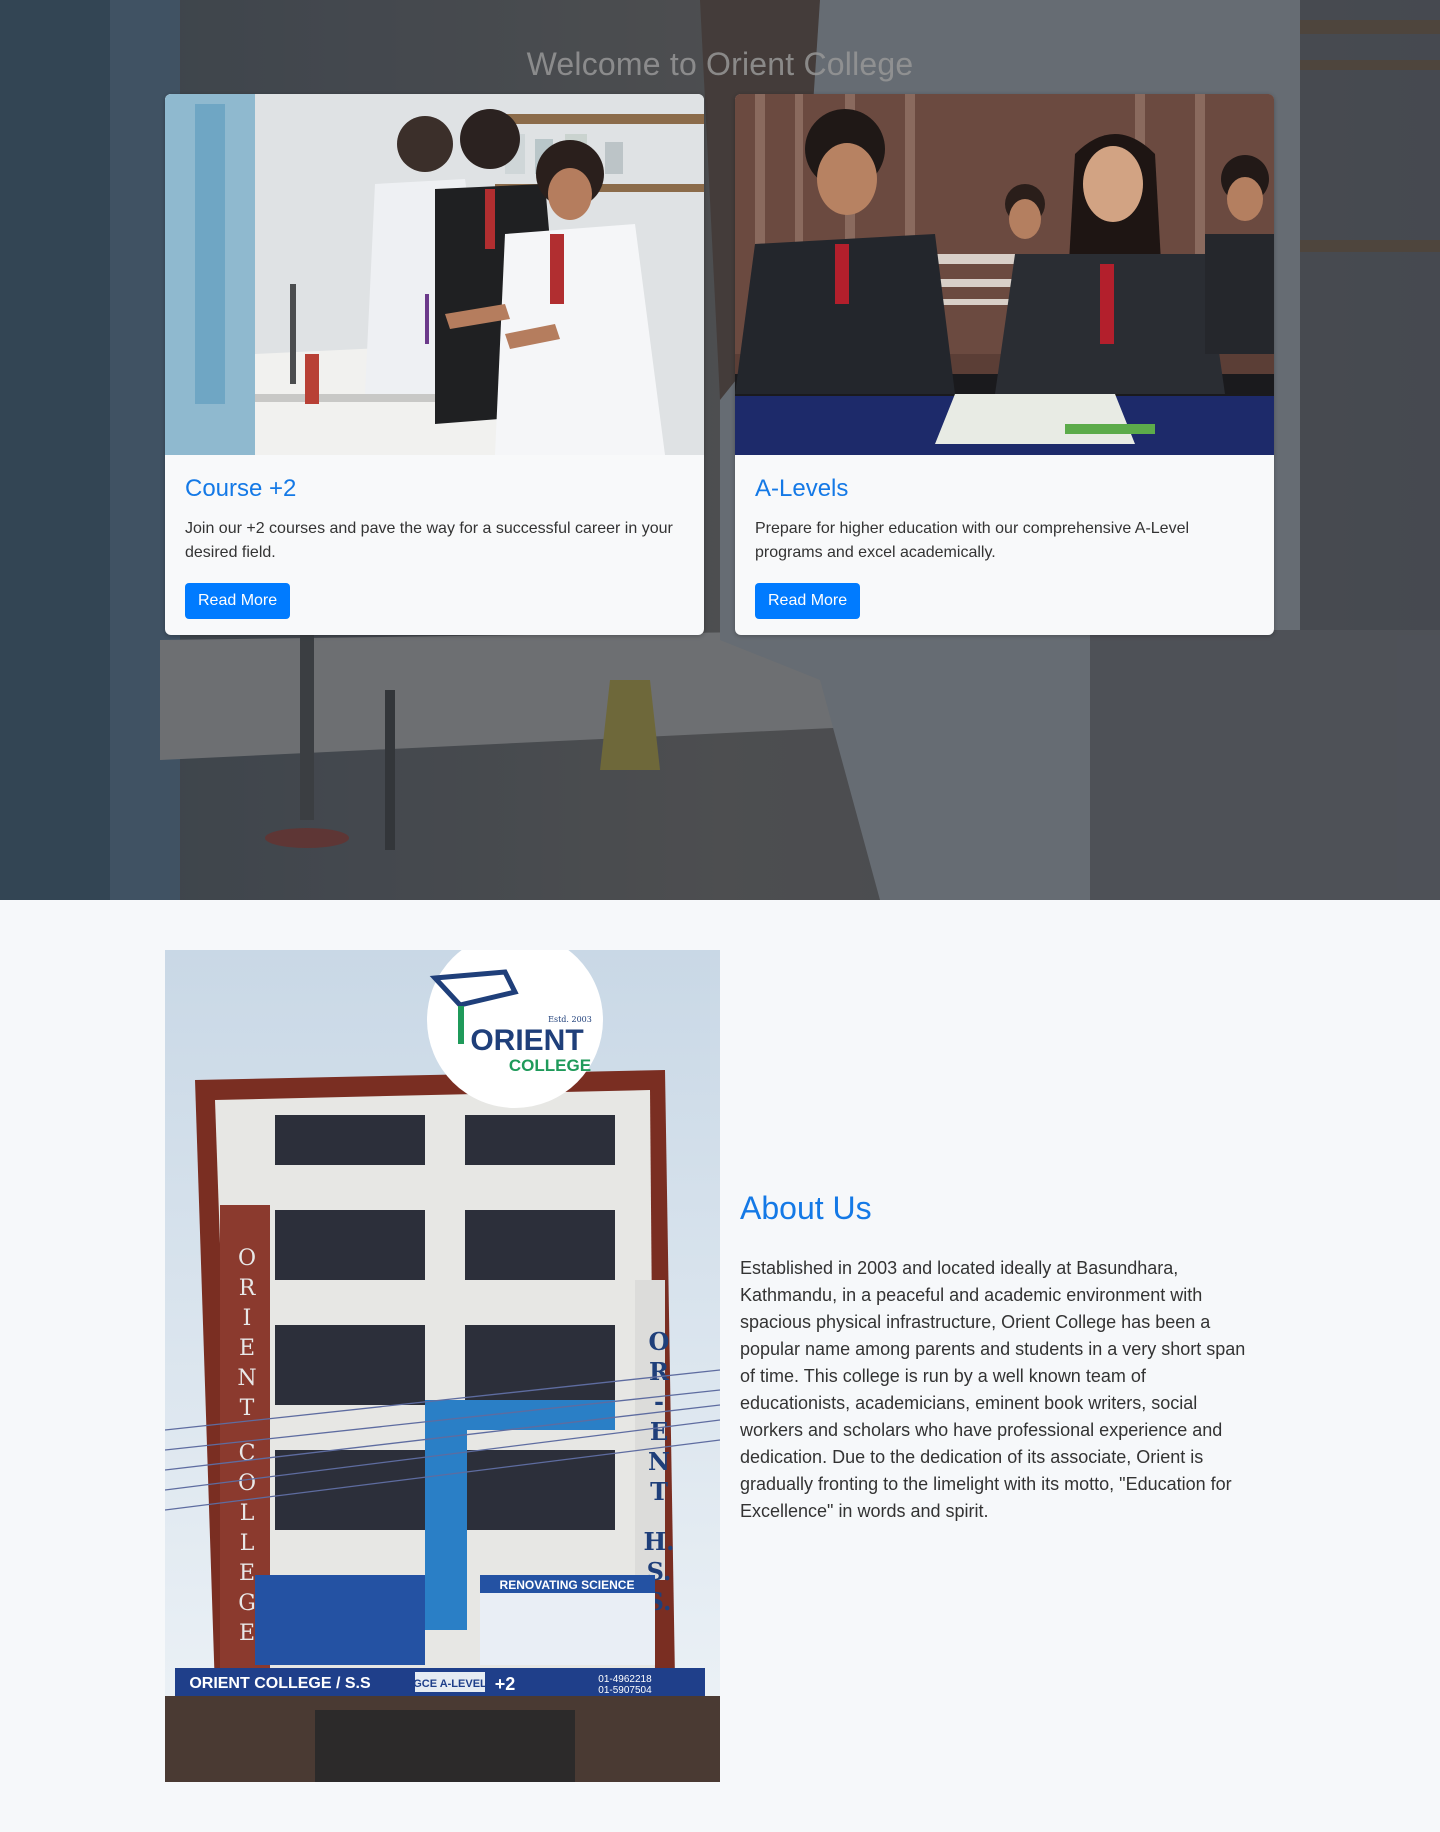 The width and height of the screenshot is (1440, 1832). What do you see at coordinates (280, 1683) in the screenshot?
I see `svg-text: ORIENT COLLEGE / S.S` at bounding box center [280, 1683].